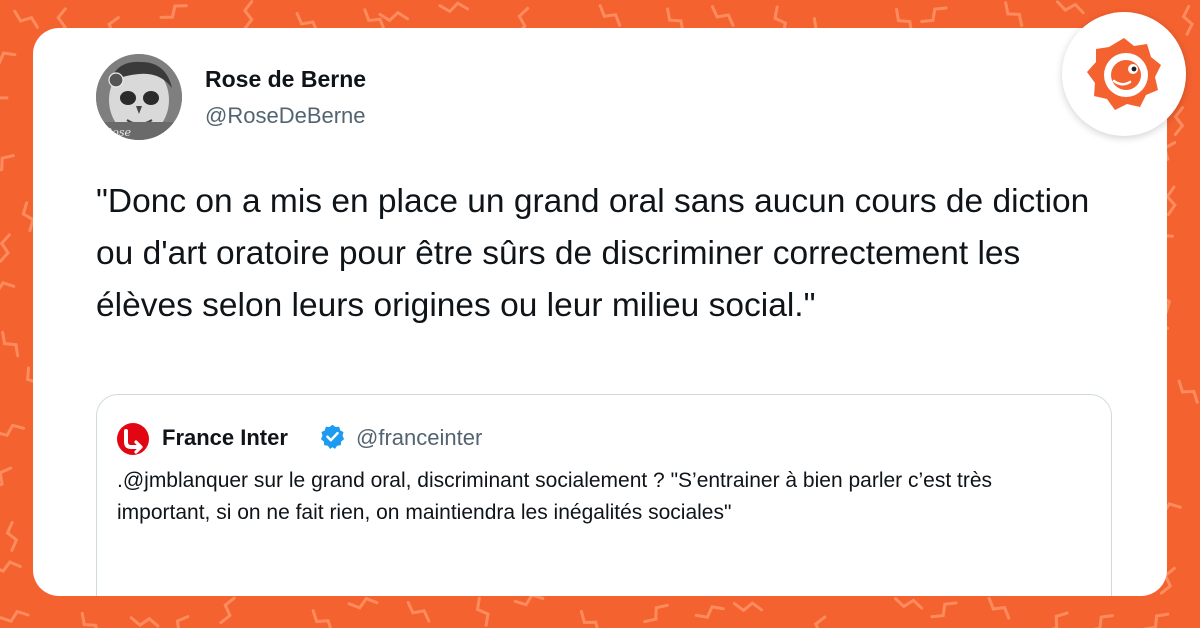 The width and height of the screenshot is (1200, 628). What do you see at coordinates (133, 439) in the screenshot?
I see `france-inter-logo-icon` at bounding box center [133, 439].